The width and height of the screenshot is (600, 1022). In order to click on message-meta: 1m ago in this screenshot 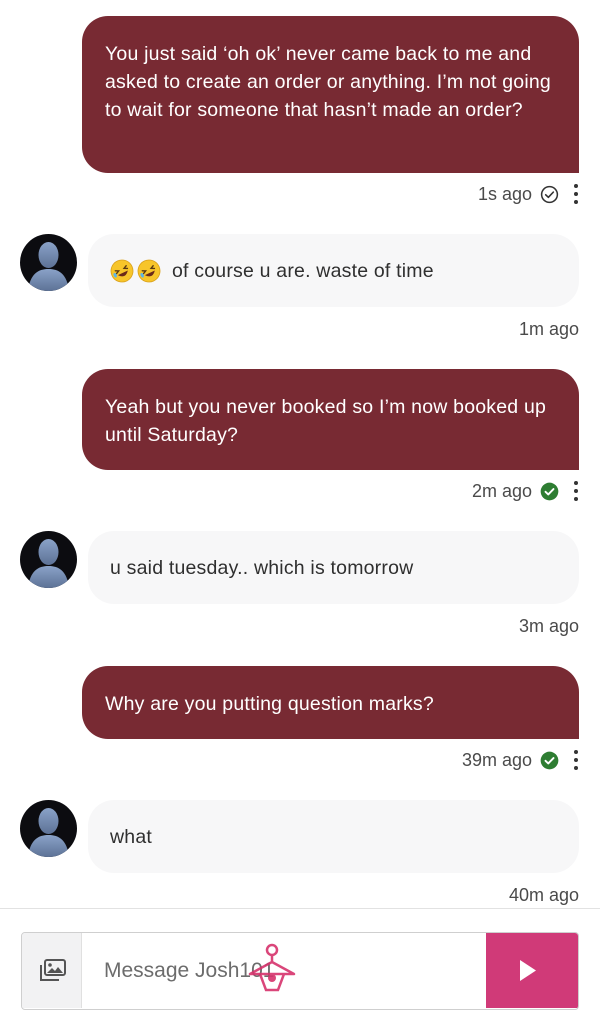, I will do `click(549, 329)`.